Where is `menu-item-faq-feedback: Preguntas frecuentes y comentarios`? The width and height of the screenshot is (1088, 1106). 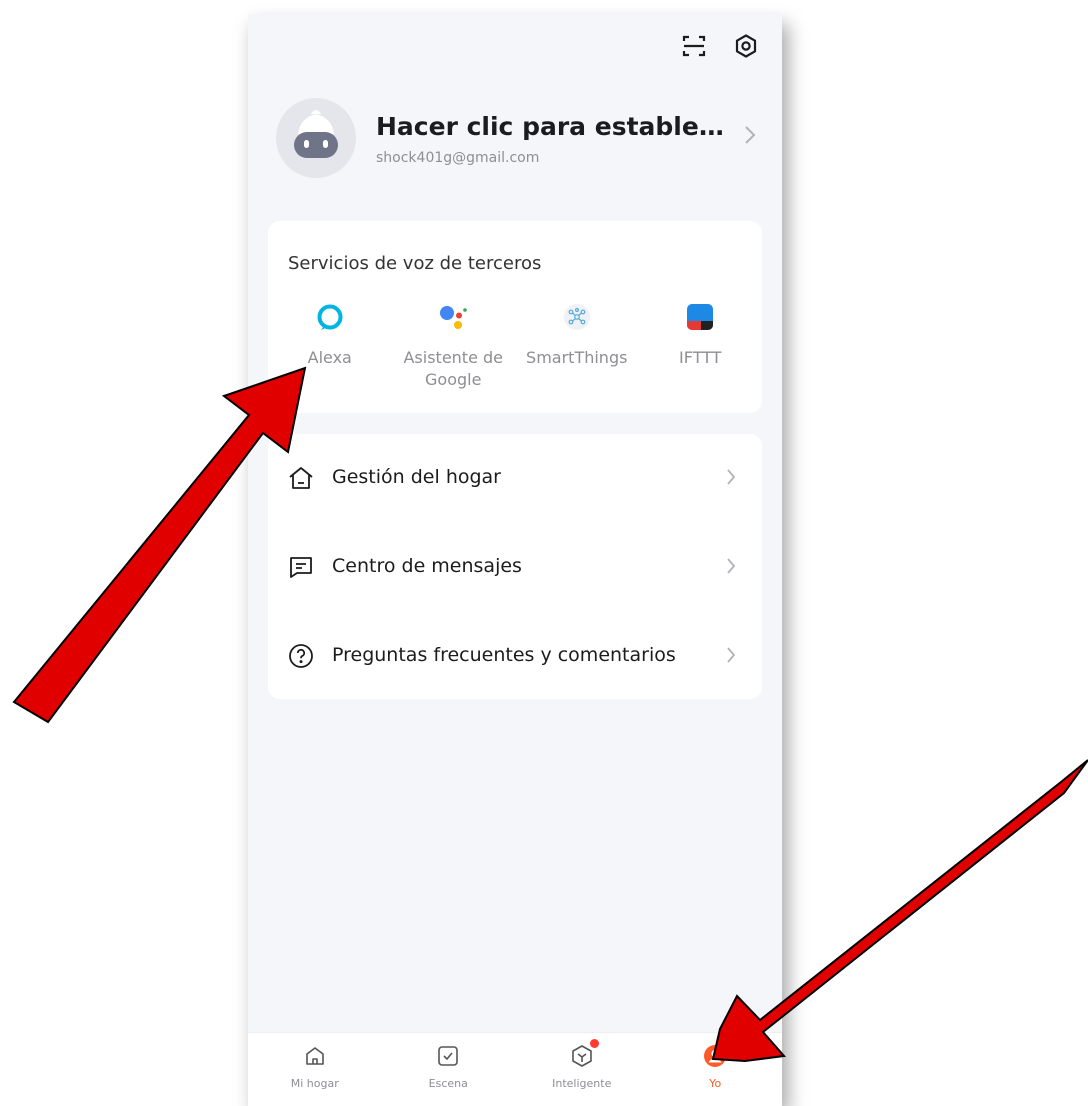 menu-item-faq-feedback: Preguntas frecuentes y comentarios is located at coordinates (515, 656).